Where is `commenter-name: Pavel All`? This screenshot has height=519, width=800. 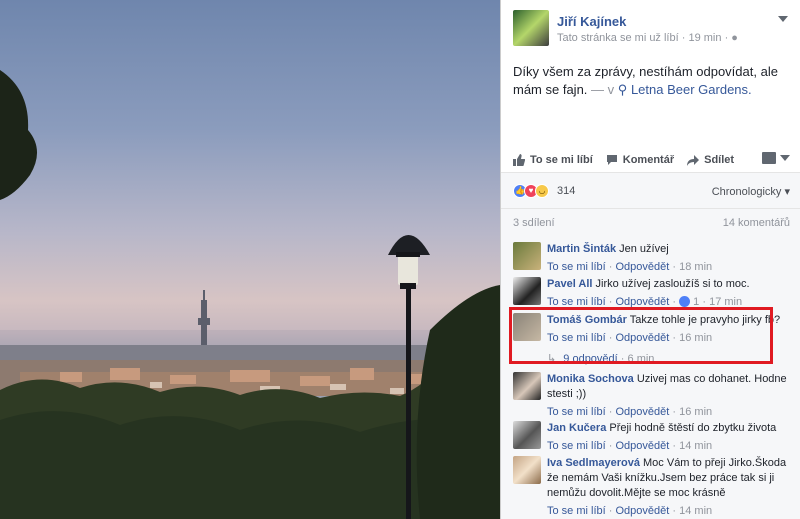
commenter-name: Pavel All is located at coordinates (569, 284).